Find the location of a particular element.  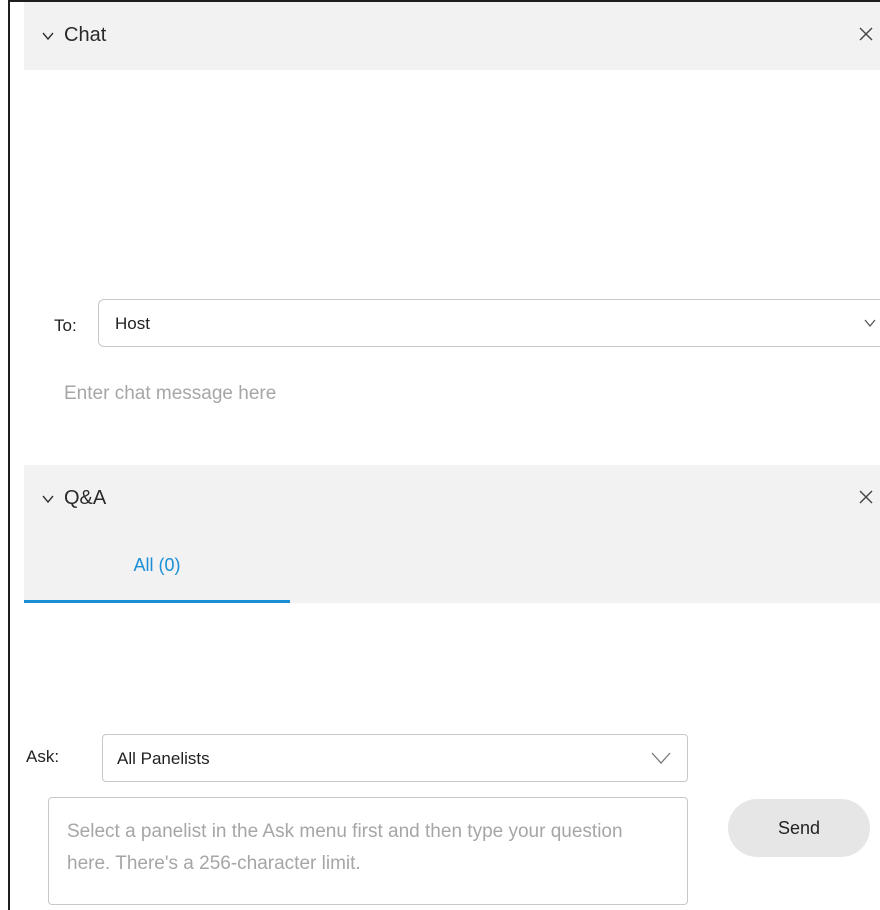

tab-all: All (0) is located at coordinates (157, 568).